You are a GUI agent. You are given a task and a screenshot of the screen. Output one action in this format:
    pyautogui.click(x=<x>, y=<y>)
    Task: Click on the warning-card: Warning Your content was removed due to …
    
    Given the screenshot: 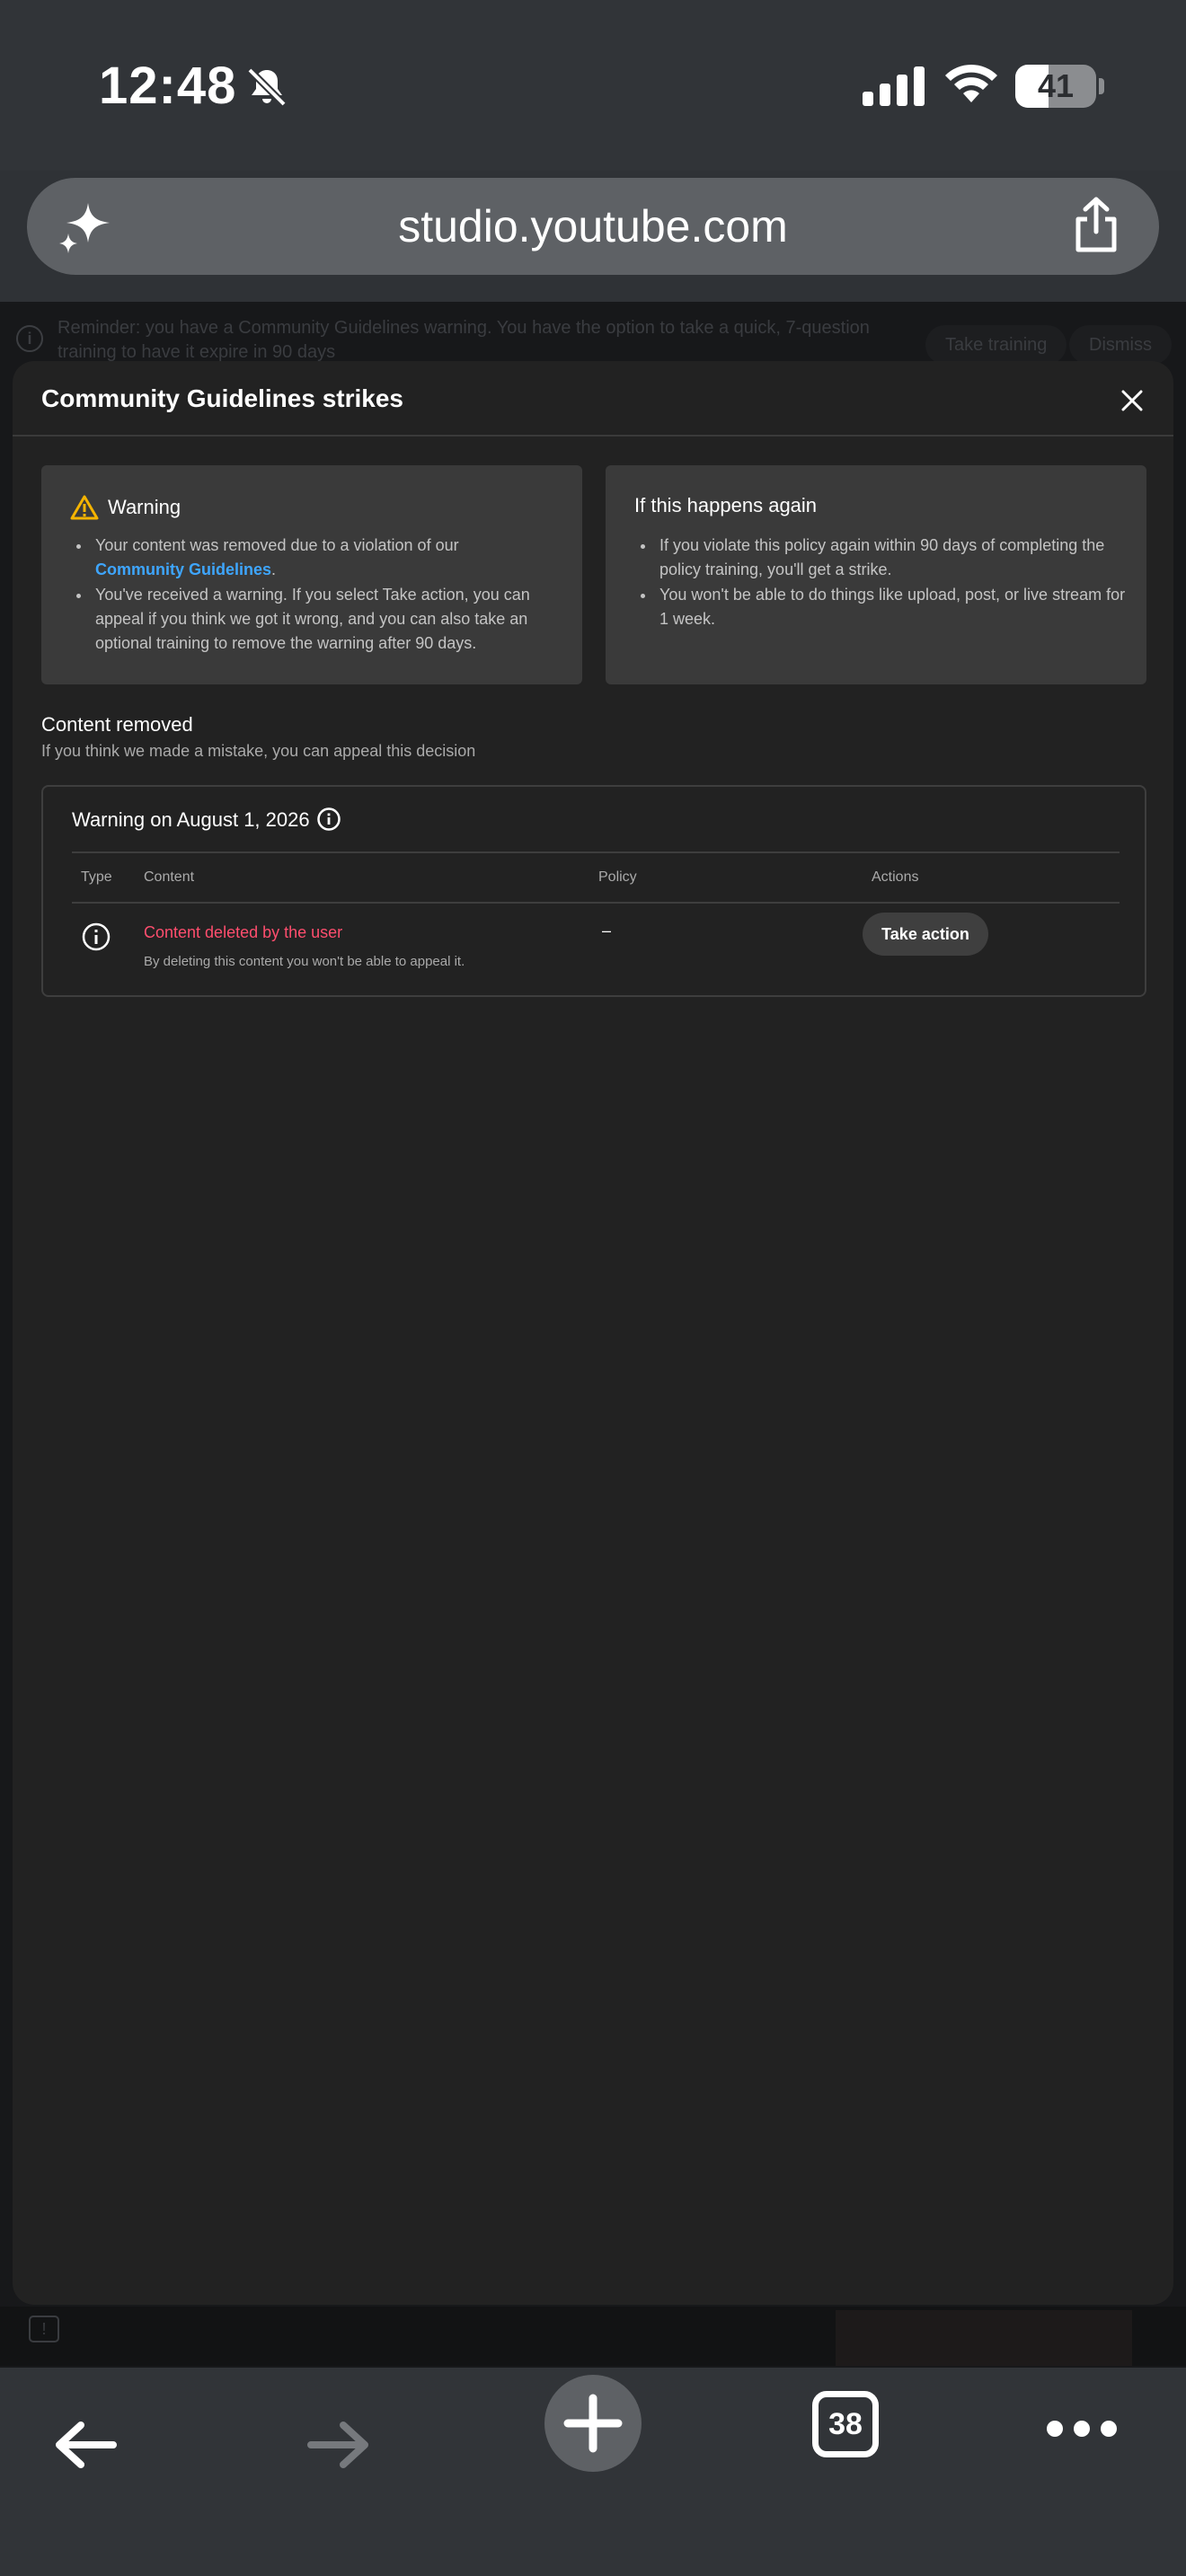 What is the action you would take?
    pyautogui.click(x=311, y=574)
    